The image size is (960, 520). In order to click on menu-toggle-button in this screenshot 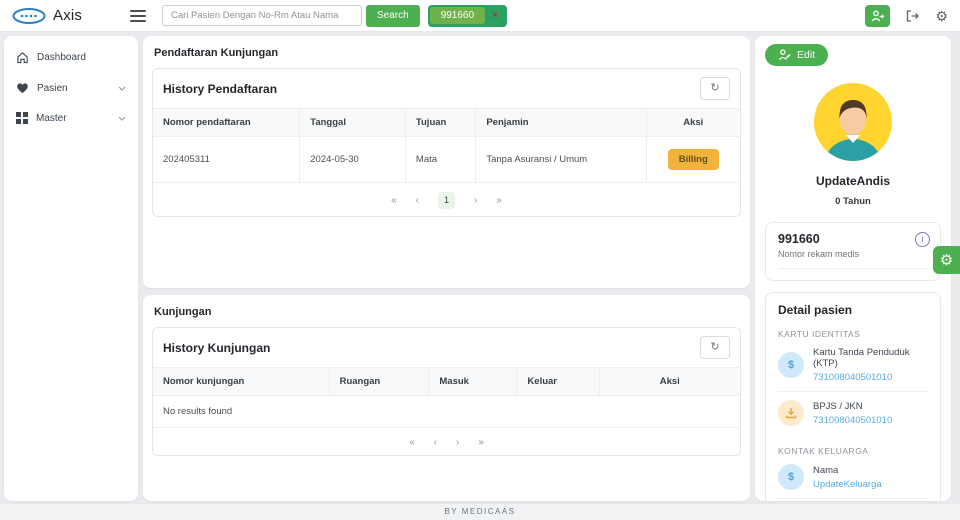, I will do `click(138, 16)`.